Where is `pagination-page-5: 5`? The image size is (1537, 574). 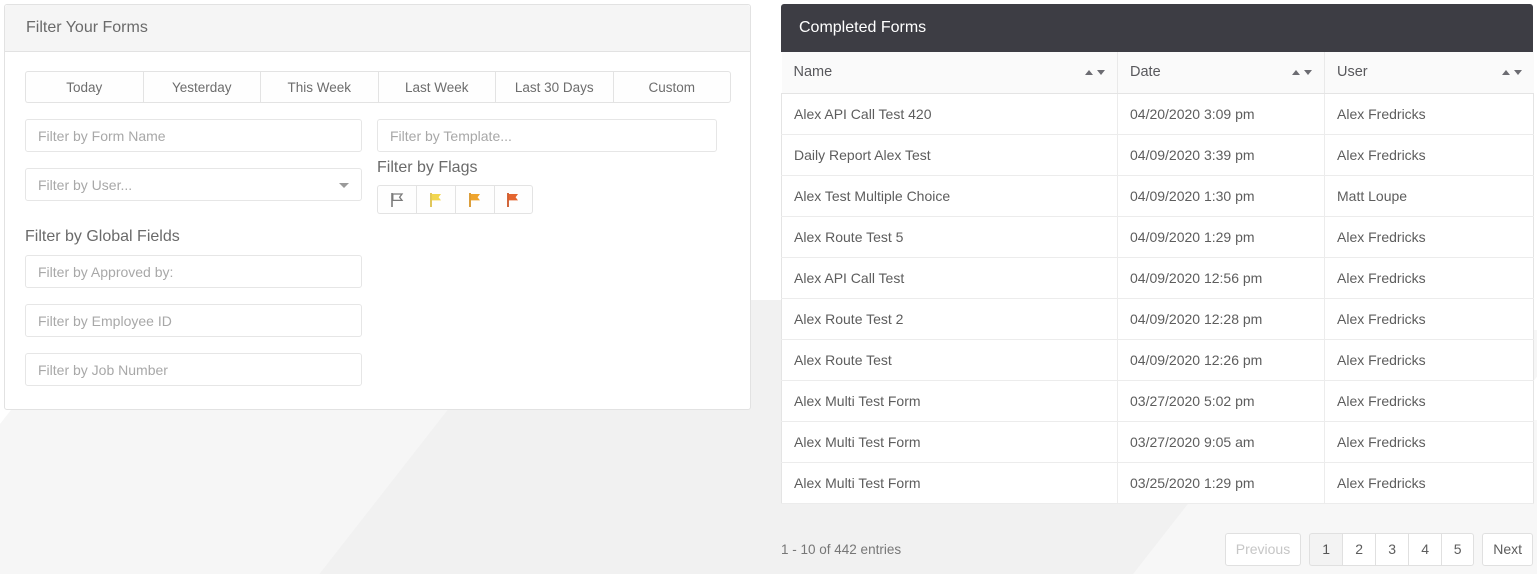 pagination-page-5: 5 is located at coordinates (1458, 549).